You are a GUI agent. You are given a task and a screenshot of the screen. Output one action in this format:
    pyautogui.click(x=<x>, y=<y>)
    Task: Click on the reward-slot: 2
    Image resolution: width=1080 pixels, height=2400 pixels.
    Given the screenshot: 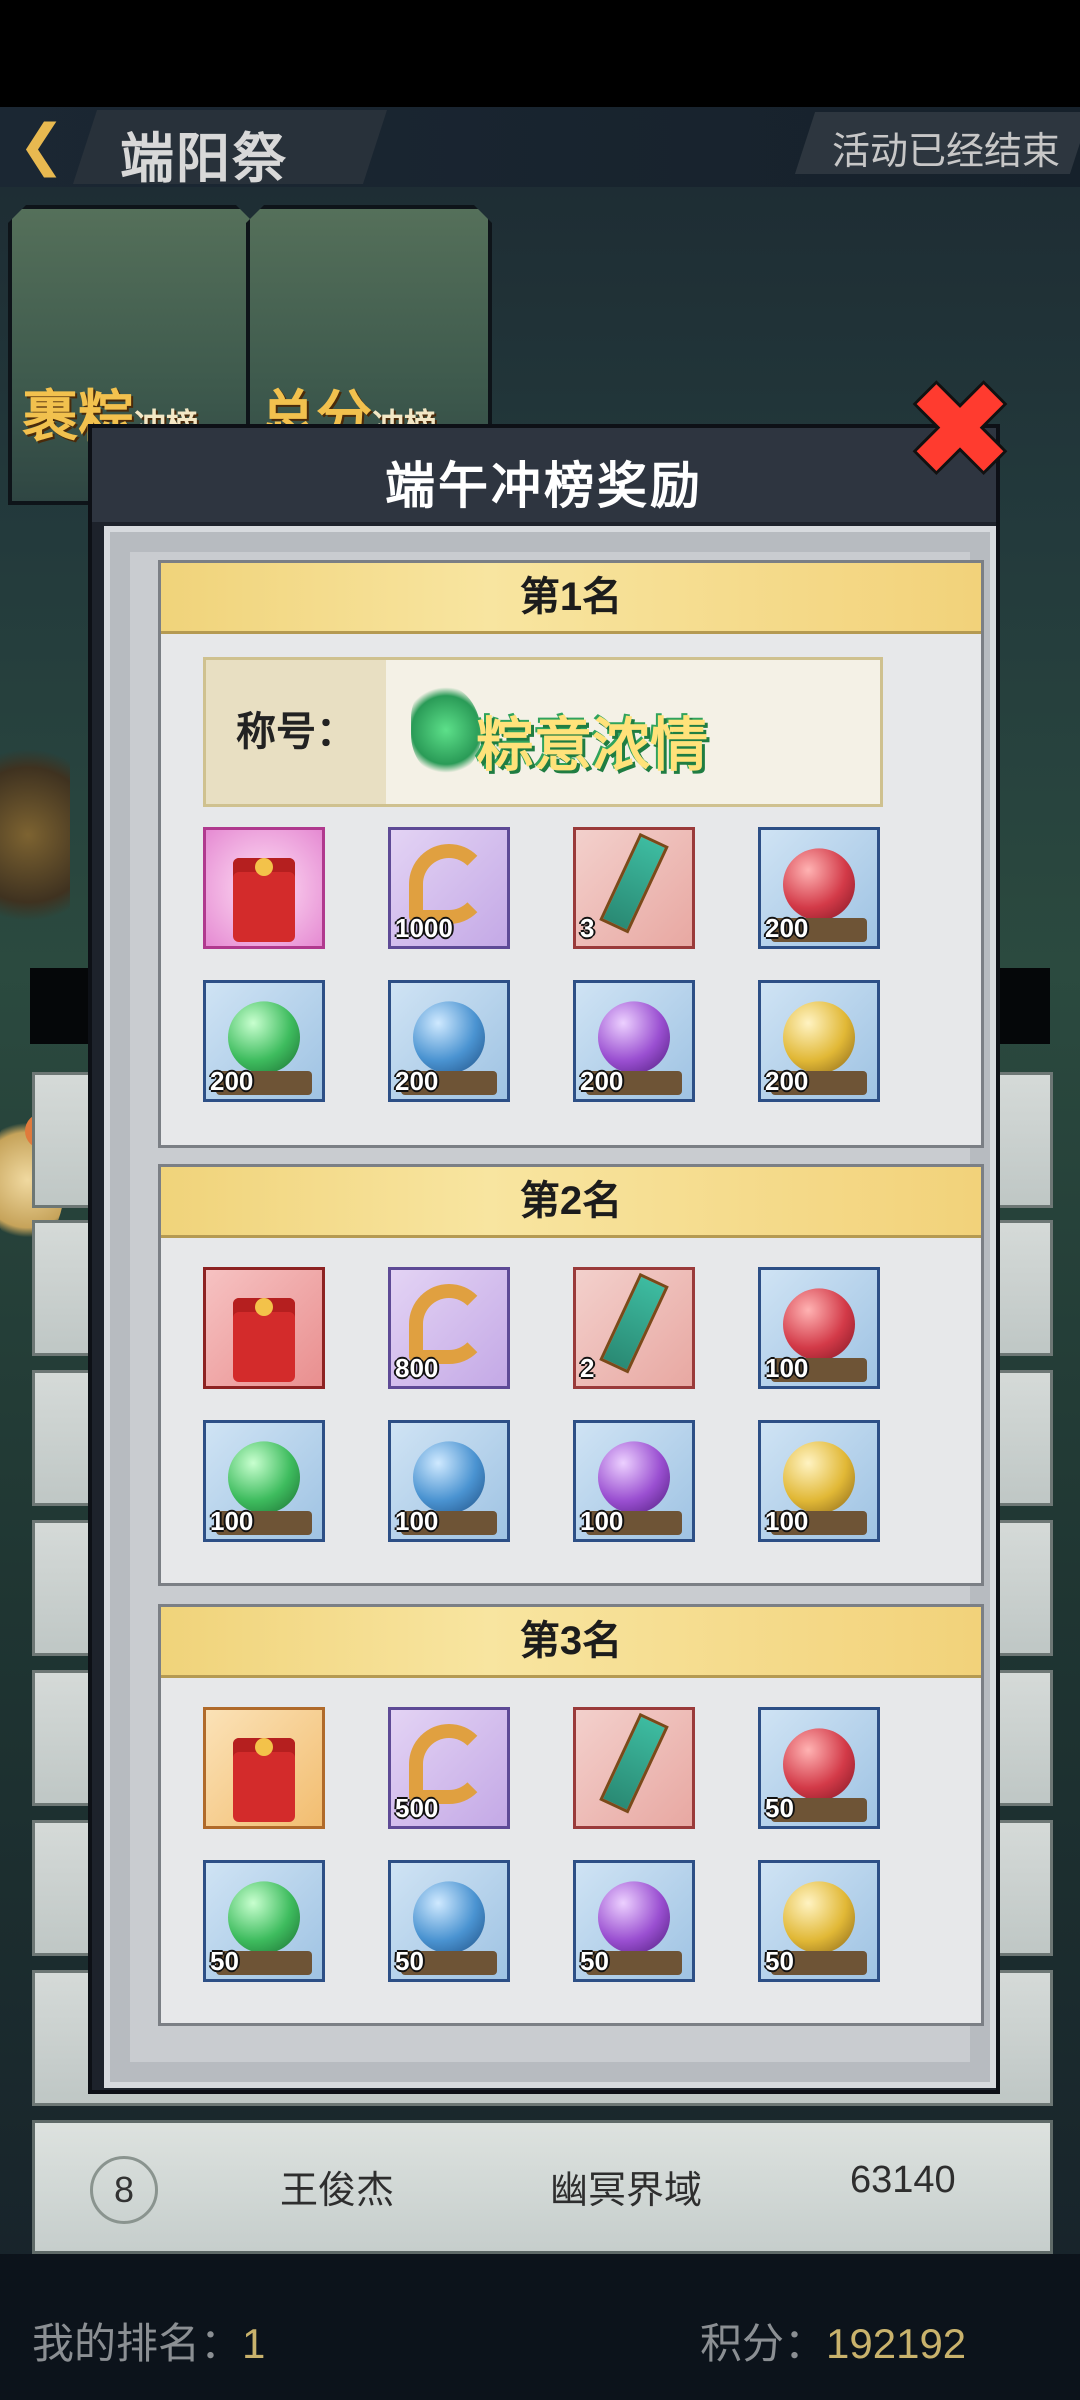 What is the action you would take?
    pyautogui.click(x=634, y=1328)
    